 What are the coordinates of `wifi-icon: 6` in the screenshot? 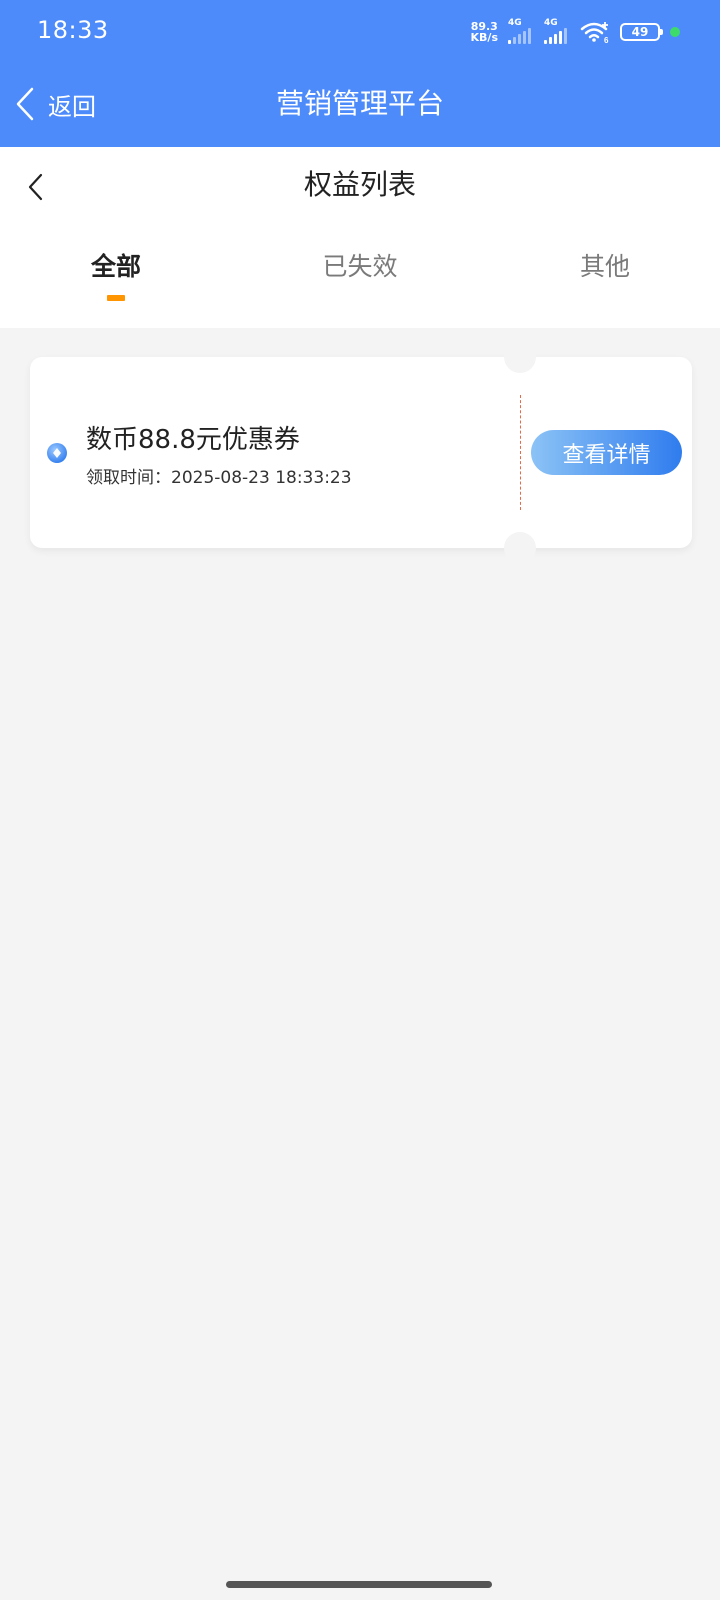 It's located at (594, 33).